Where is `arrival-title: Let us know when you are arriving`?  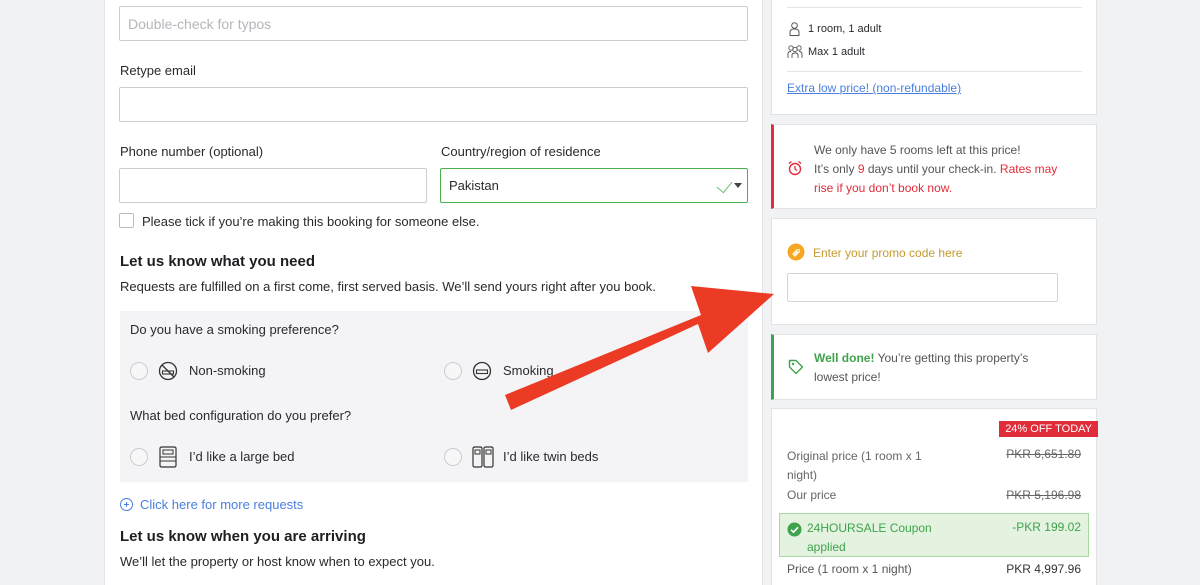
arrival-title: Let us know when you are arriving is located at coordinates (243, 536).